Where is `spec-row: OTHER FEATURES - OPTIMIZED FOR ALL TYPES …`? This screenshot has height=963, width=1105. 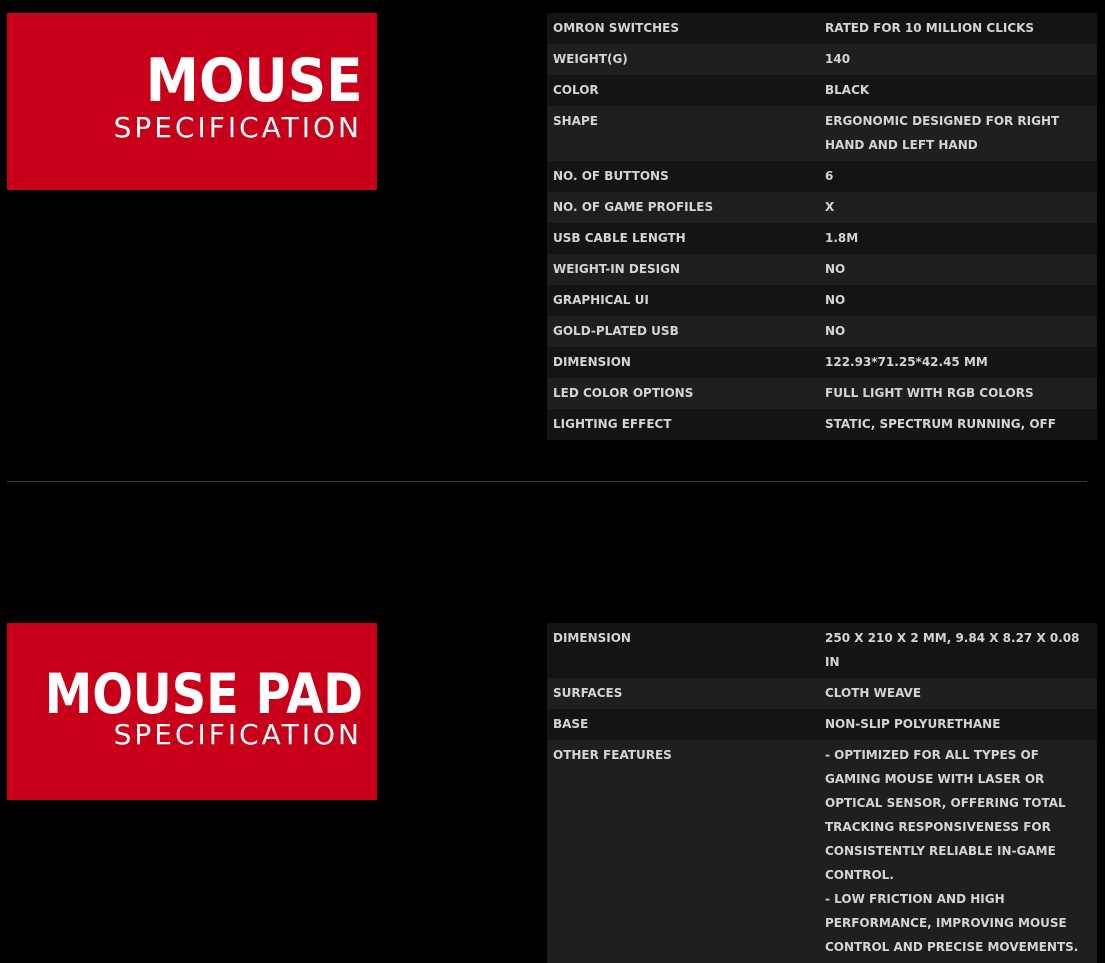 spec-row: OTHER FEATURES - OPTIMIZED FOR ALL TYPES … is located at coordinates (822, 851).